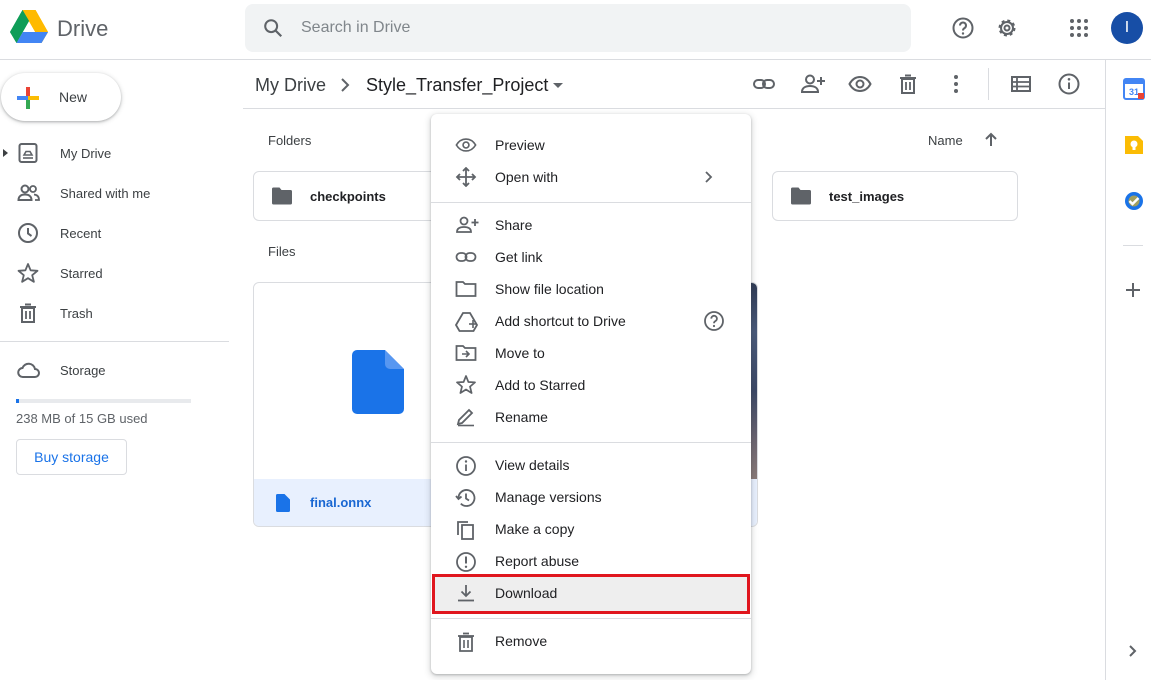 Image resolution: width=1151 pixels, height=680 pixels. What do you see at coordinates (560, 321) in the screenshot?
I see `menu-item-label: Add shortcut to Drive` at bounding box center [560, 321].